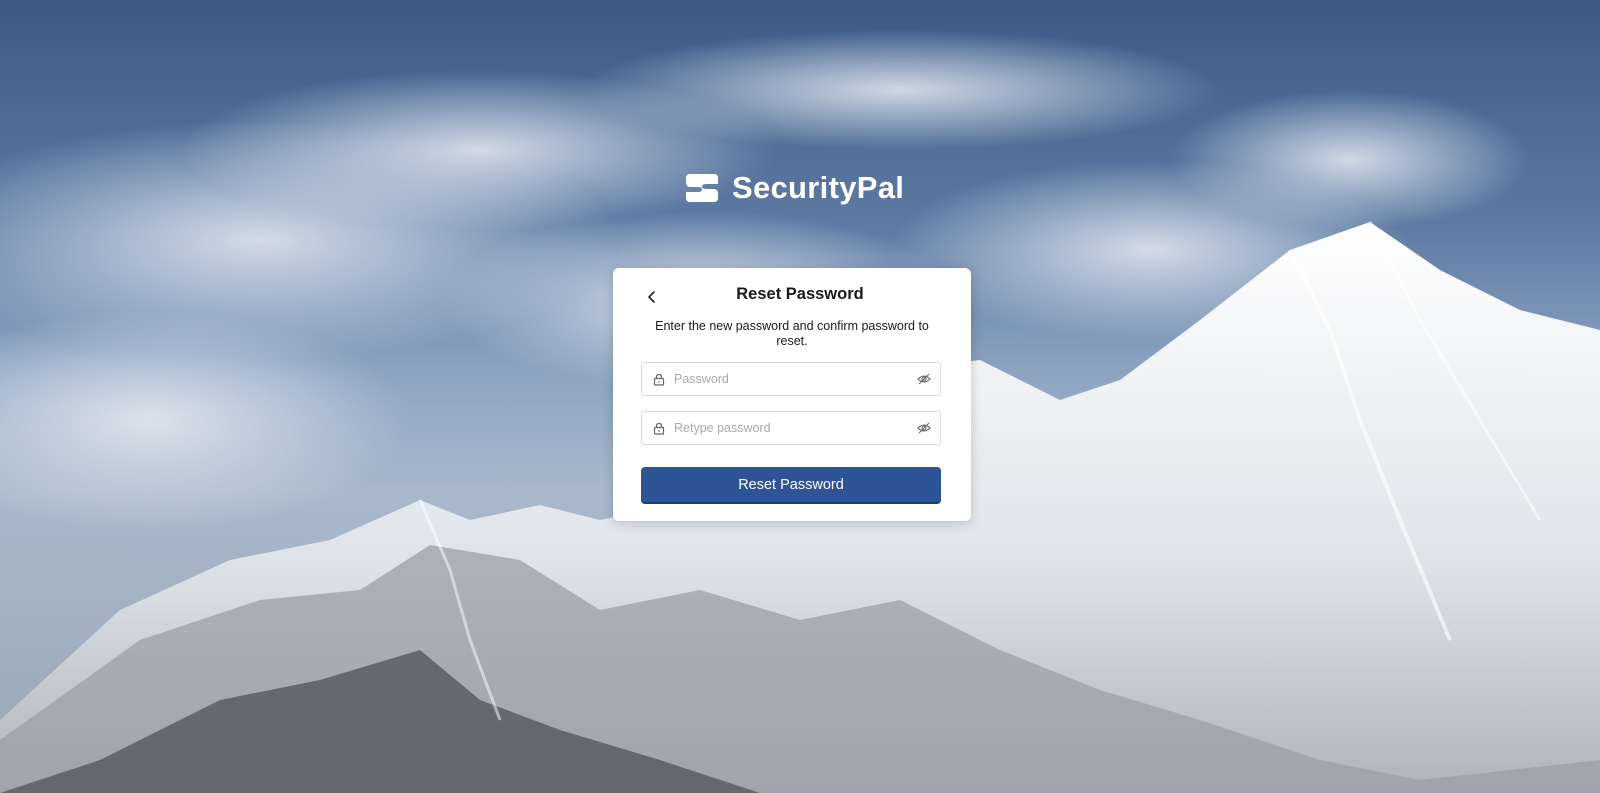 The image size is (1600, 793). Describe the element at coordinates (702, 188) in the screenshot. I see `securitypal-logo-icon` at that location.